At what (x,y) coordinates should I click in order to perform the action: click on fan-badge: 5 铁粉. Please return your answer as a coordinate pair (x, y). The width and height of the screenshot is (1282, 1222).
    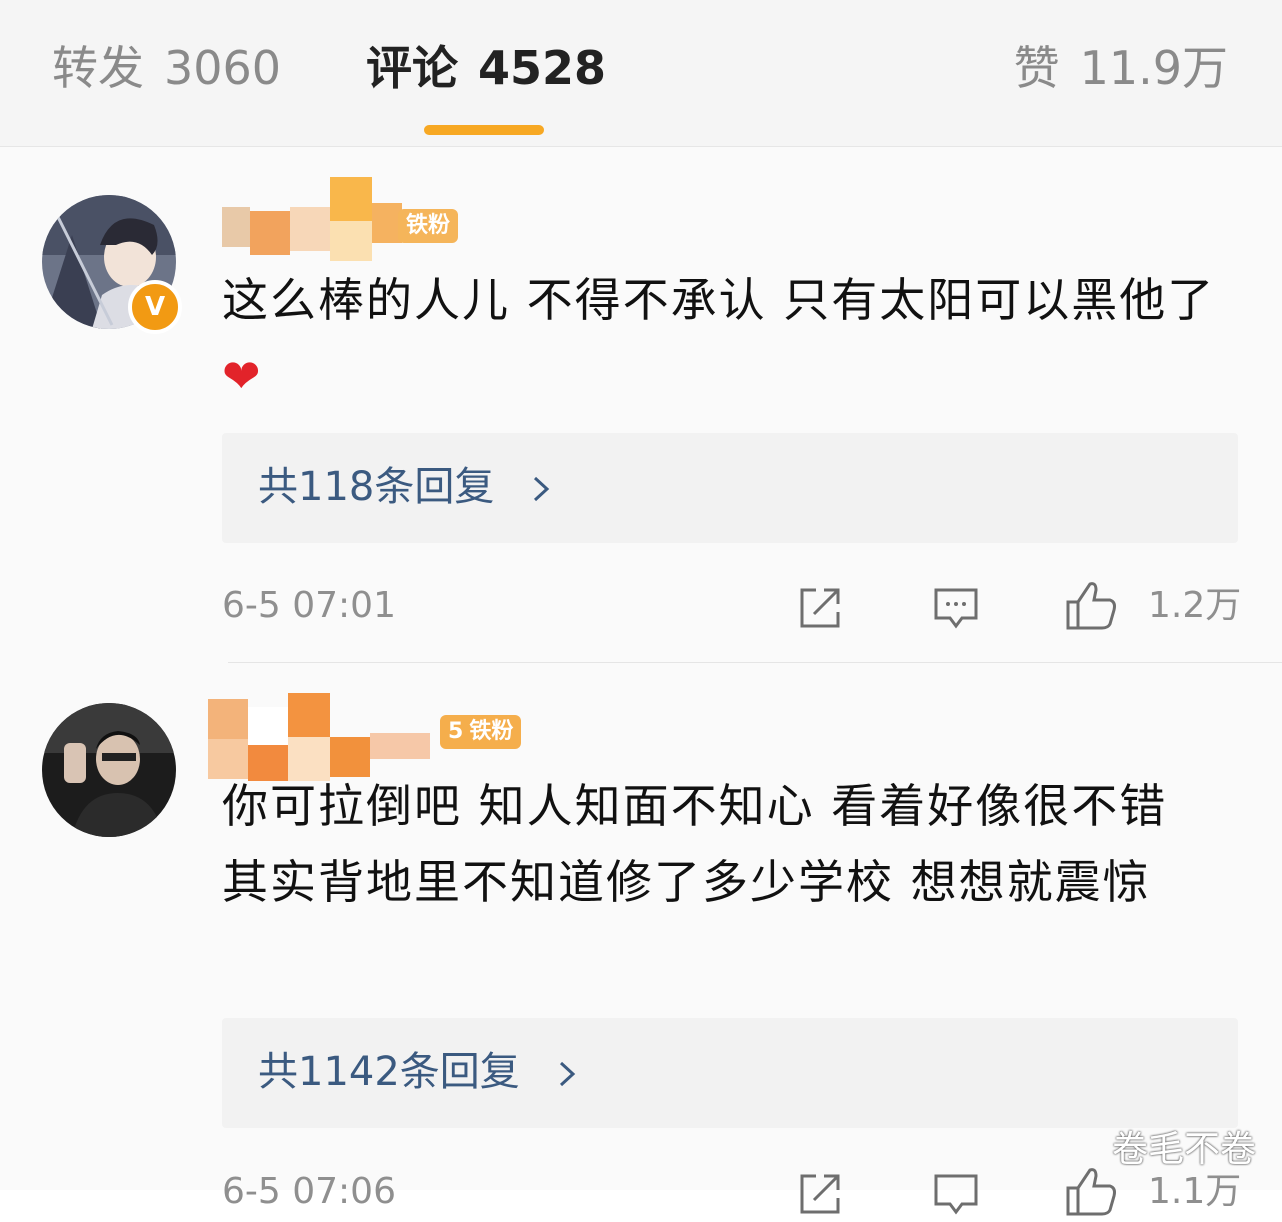
    Looking at the image, I should click on (481, 732).